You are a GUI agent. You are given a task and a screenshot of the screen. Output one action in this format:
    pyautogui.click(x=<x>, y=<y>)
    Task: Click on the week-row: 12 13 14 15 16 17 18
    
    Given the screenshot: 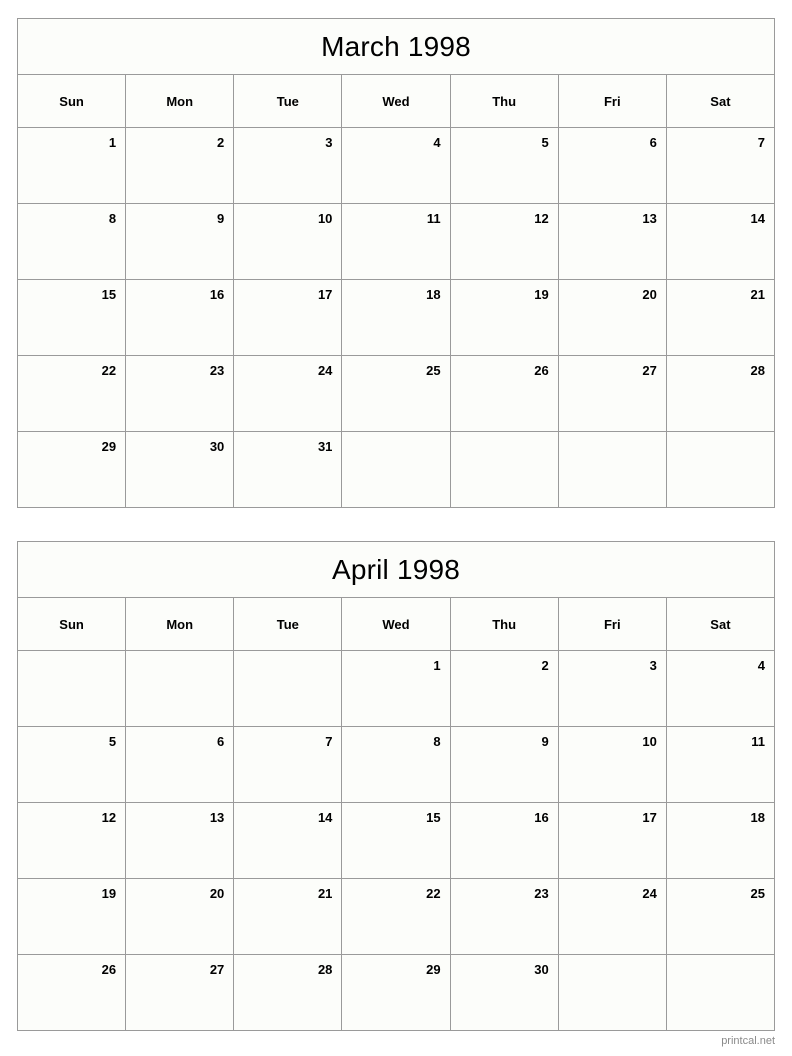 What is the action you would take?
    pyautogui.click(x=396, y=840)
    